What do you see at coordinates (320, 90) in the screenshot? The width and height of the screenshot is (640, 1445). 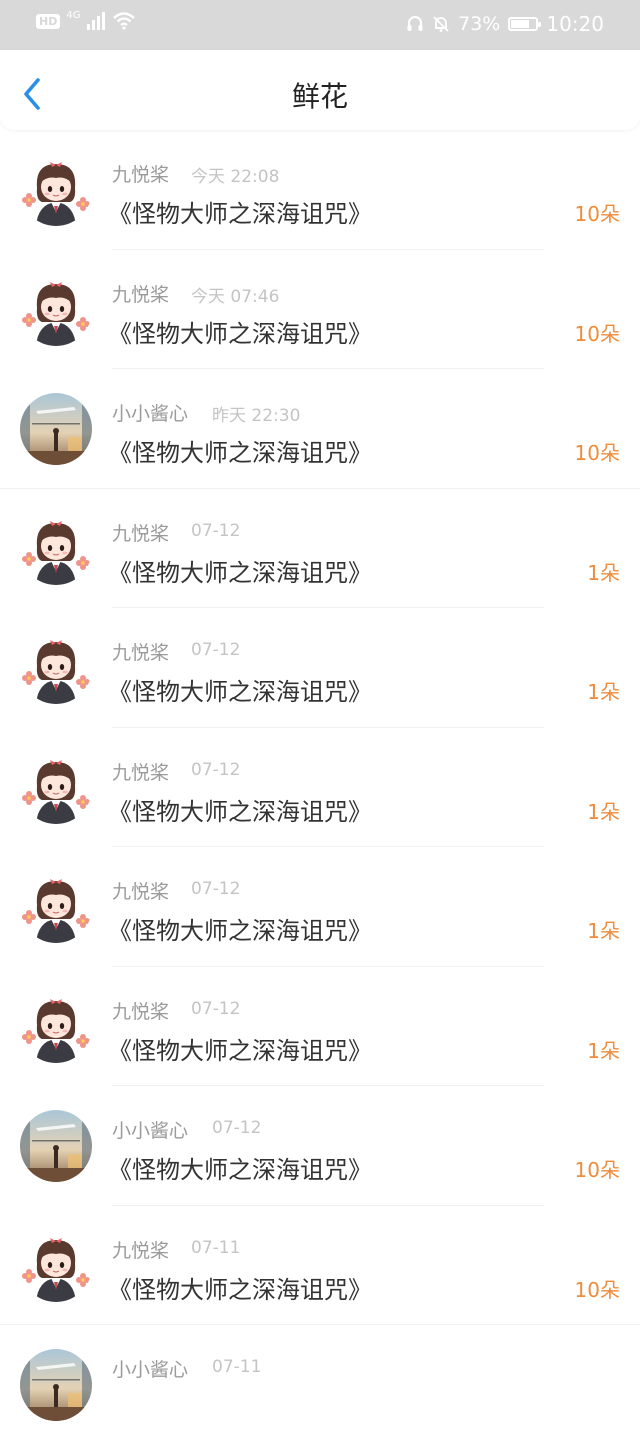 I see `nav-bar: 鲜花` at bounding box center [320, 90].